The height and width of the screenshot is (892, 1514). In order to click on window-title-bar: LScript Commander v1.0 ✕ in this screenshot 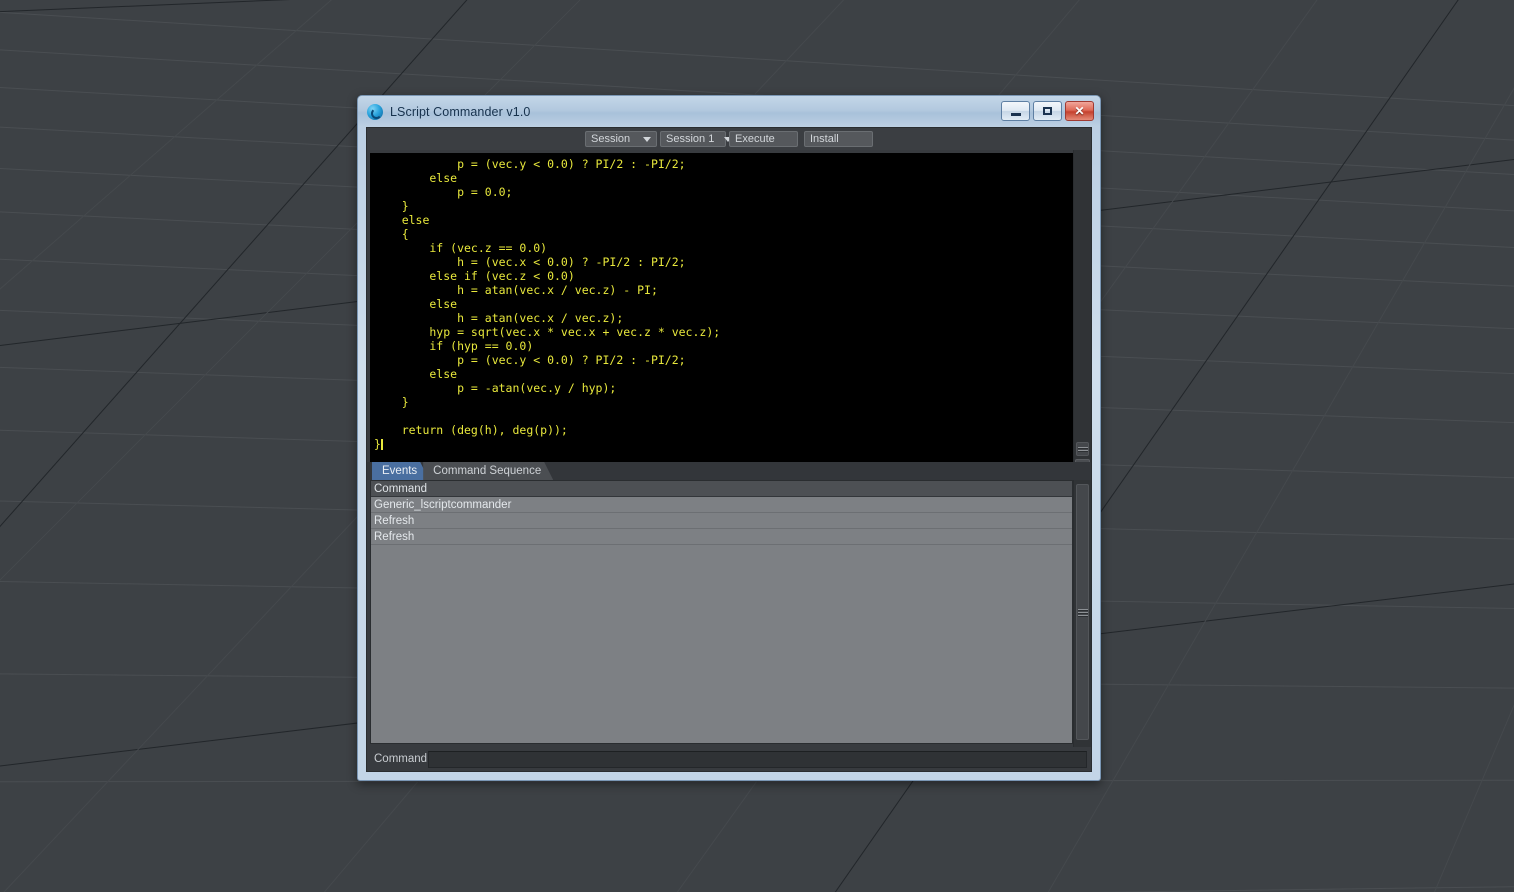, I will do `click(729, 111)`.